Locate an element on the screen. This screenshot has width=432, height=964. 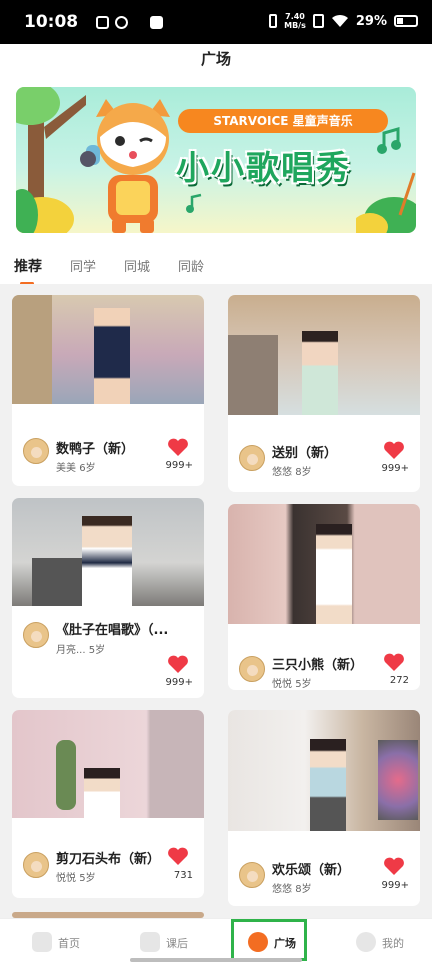
vibrate-icon is located at coordinates (273, 21).